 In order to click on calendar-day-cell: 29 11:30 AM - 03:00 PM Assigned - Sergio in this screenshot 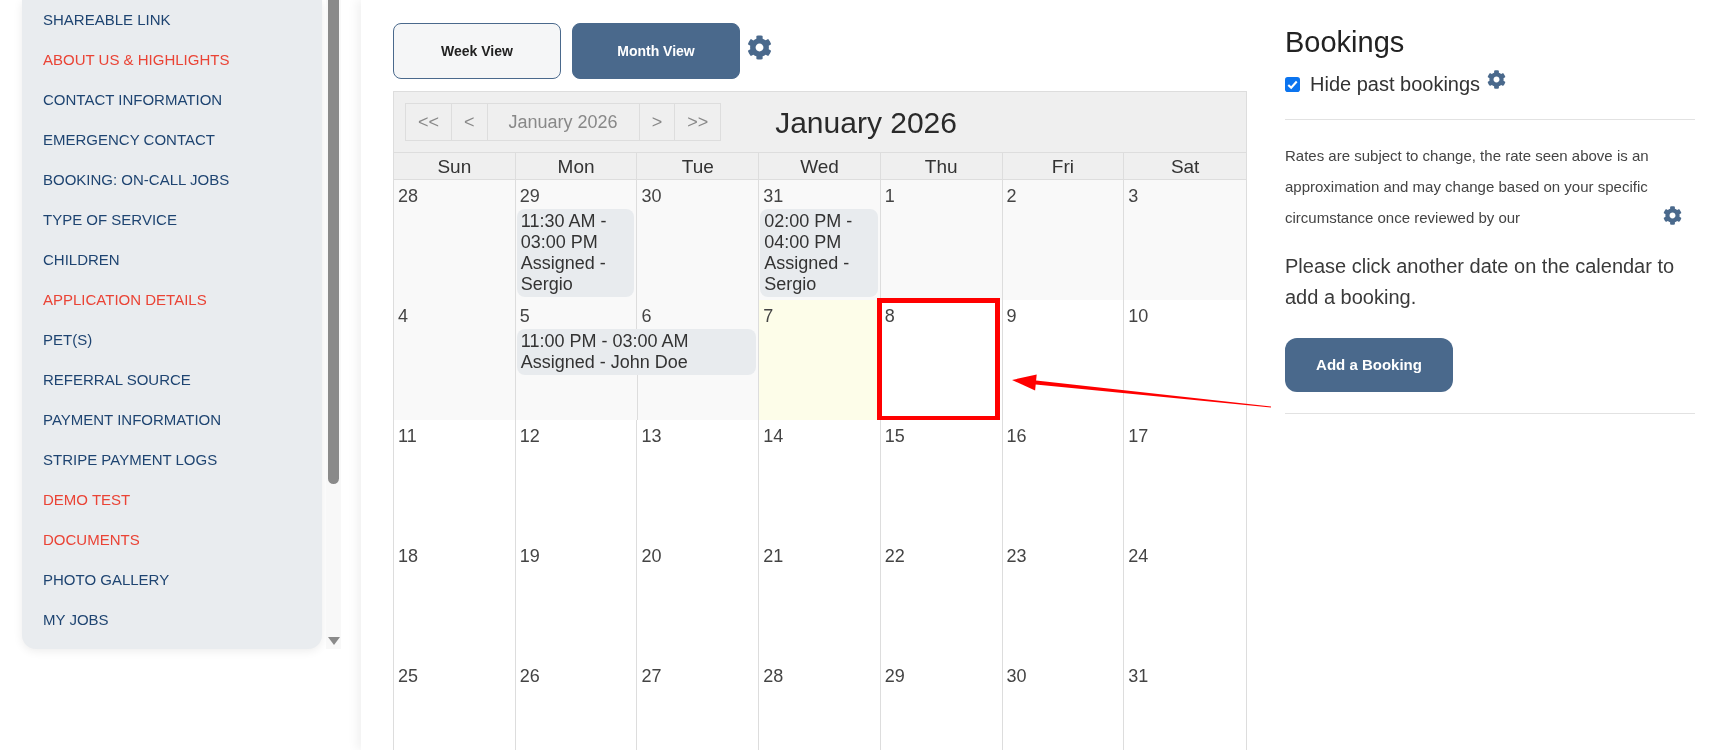, I will do `click(576, 240)`.